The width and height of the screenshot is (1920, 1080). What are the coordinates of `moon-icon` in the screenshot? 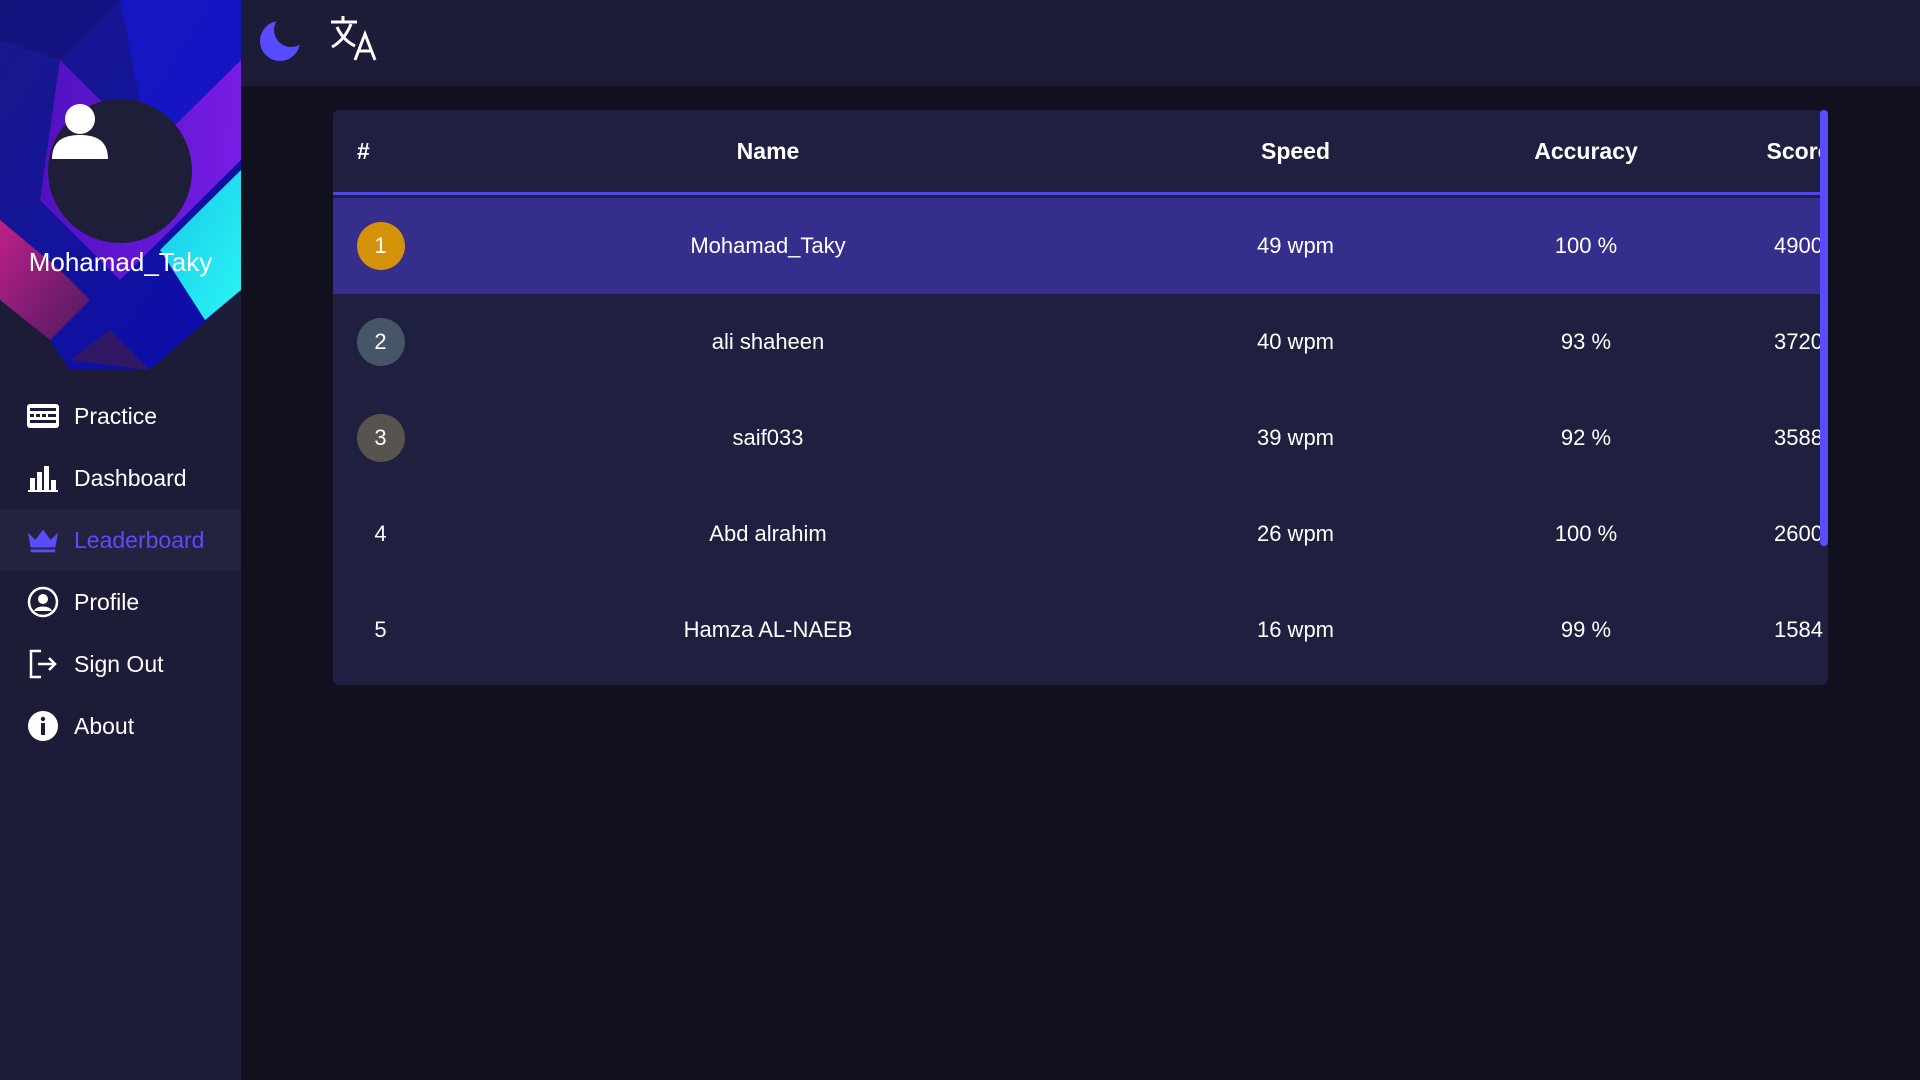 It's located at (280, 41).